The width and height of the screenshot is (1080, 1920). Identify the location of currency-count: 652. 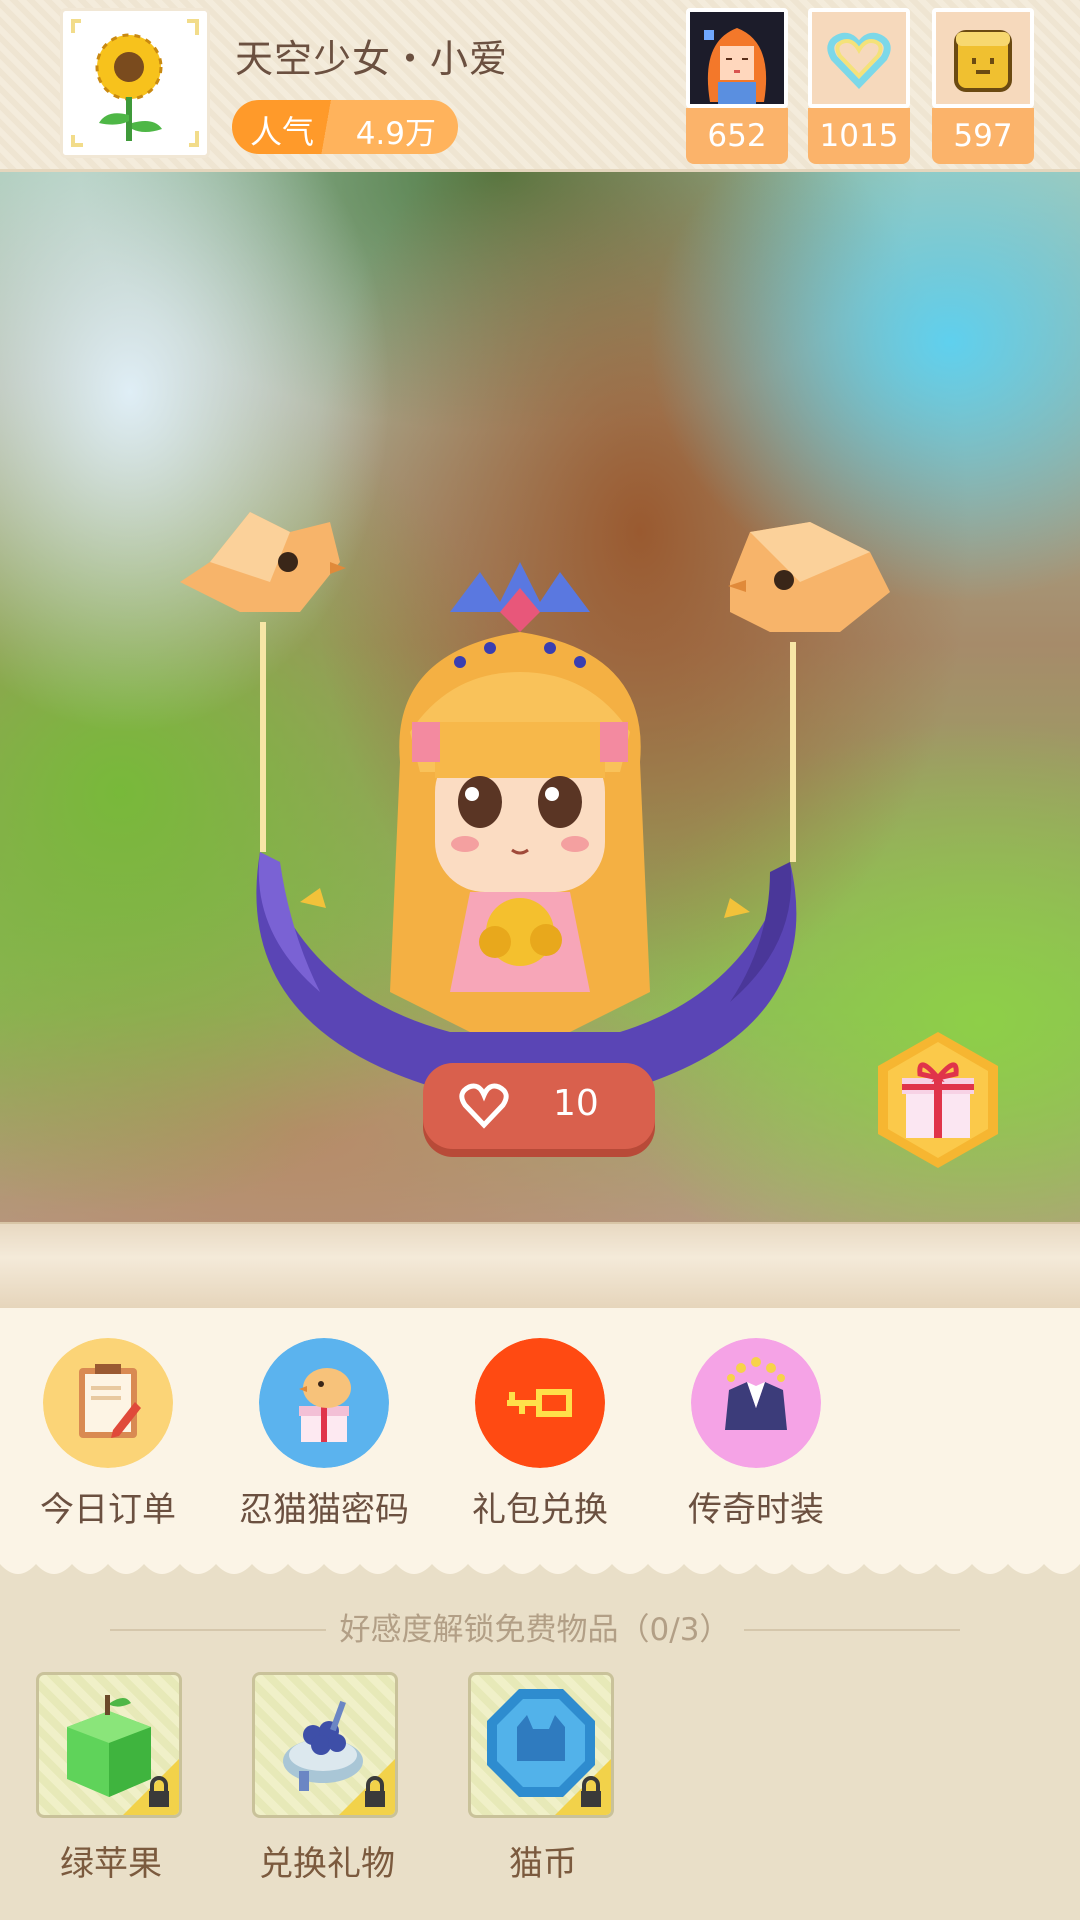
(737, 136).